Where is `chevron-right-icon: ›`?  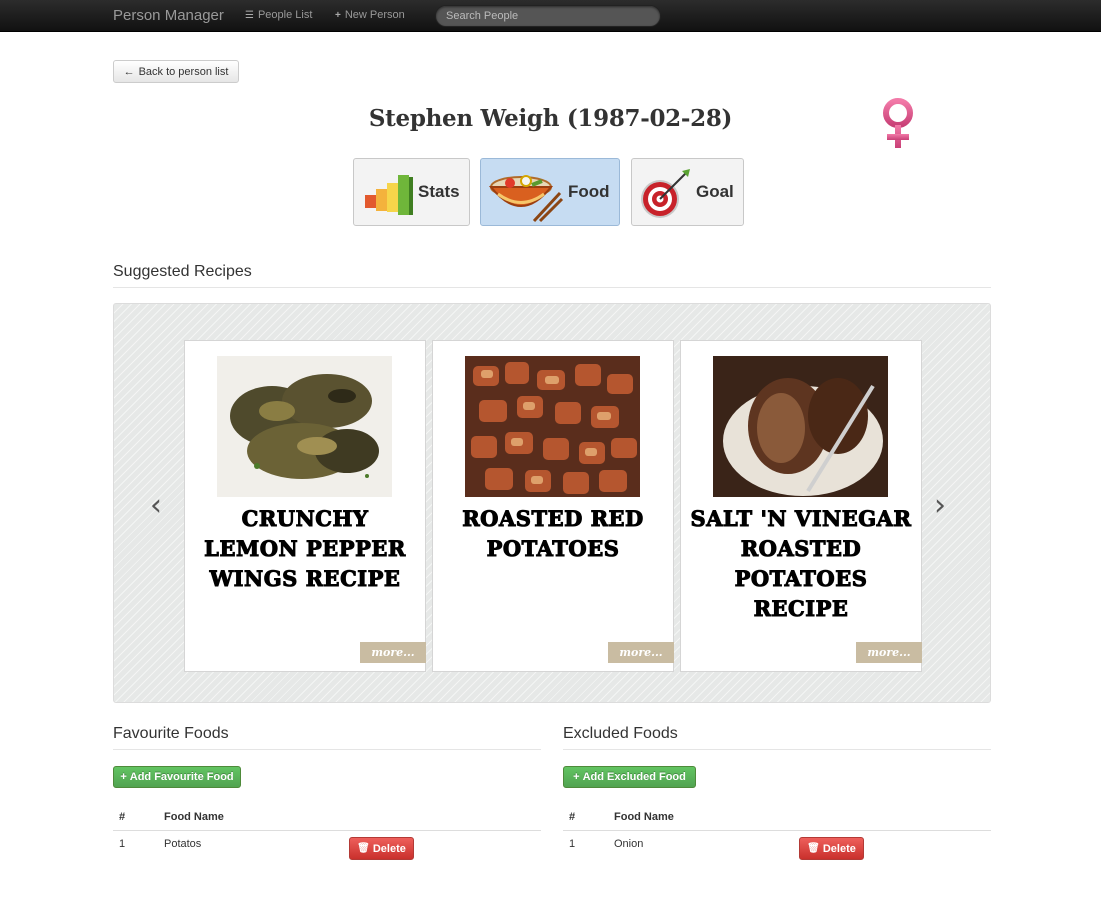
chevron-right-icon: › is located at coordinates (940, 505).